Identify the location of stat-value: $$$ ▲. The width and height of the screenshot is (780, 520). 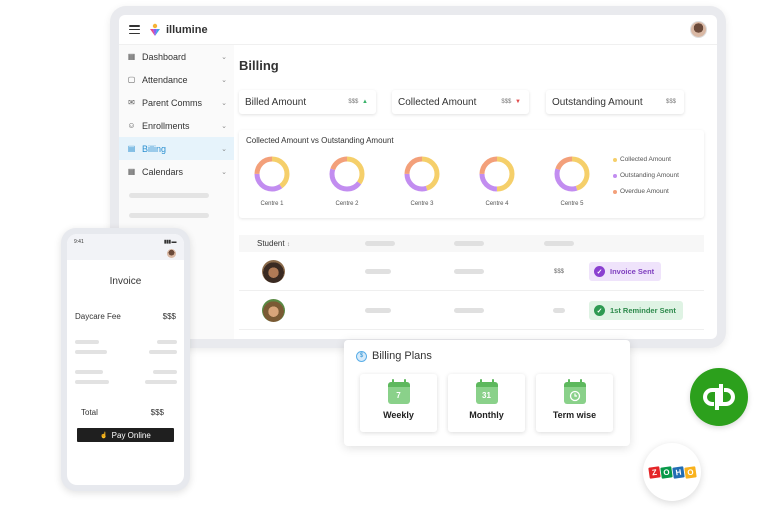
(358, 102).